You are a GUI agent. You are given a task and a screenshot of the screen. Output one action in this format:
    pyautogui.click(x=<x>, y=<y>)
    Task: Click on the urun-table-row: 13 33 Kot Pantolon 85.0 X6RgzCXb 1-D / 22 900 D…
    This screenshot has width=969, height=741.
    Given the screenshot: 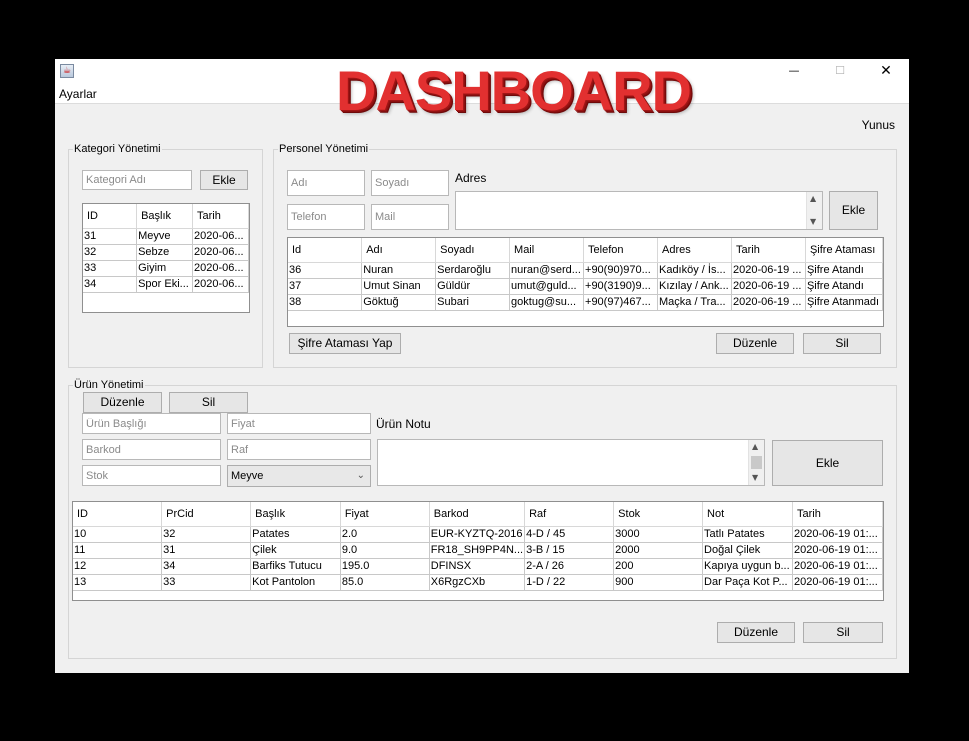 What is the action you would take?
    pyautogui.click(x=478, y=582)
    